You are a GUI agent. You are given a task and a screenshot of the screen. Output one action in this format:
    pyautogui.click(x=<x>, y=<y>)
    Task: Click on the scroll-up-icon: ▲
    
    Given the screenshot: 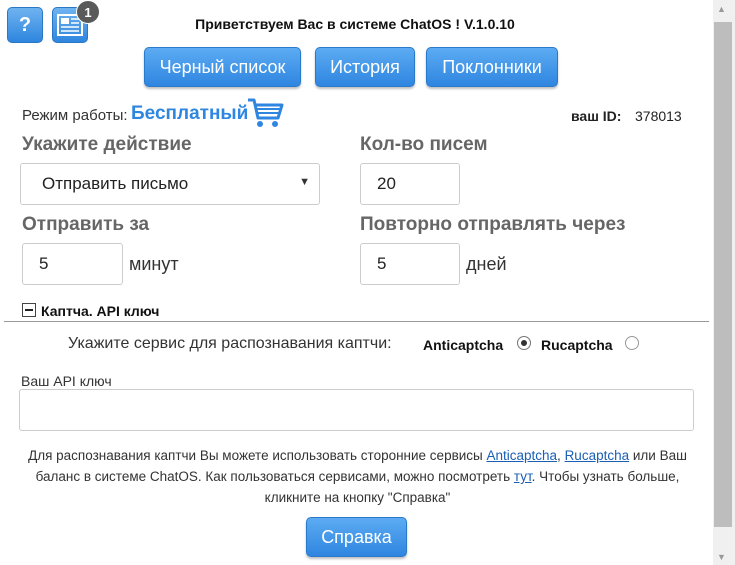 What is the action you would take?
    pyautogui.click(x=721, y=9)
    